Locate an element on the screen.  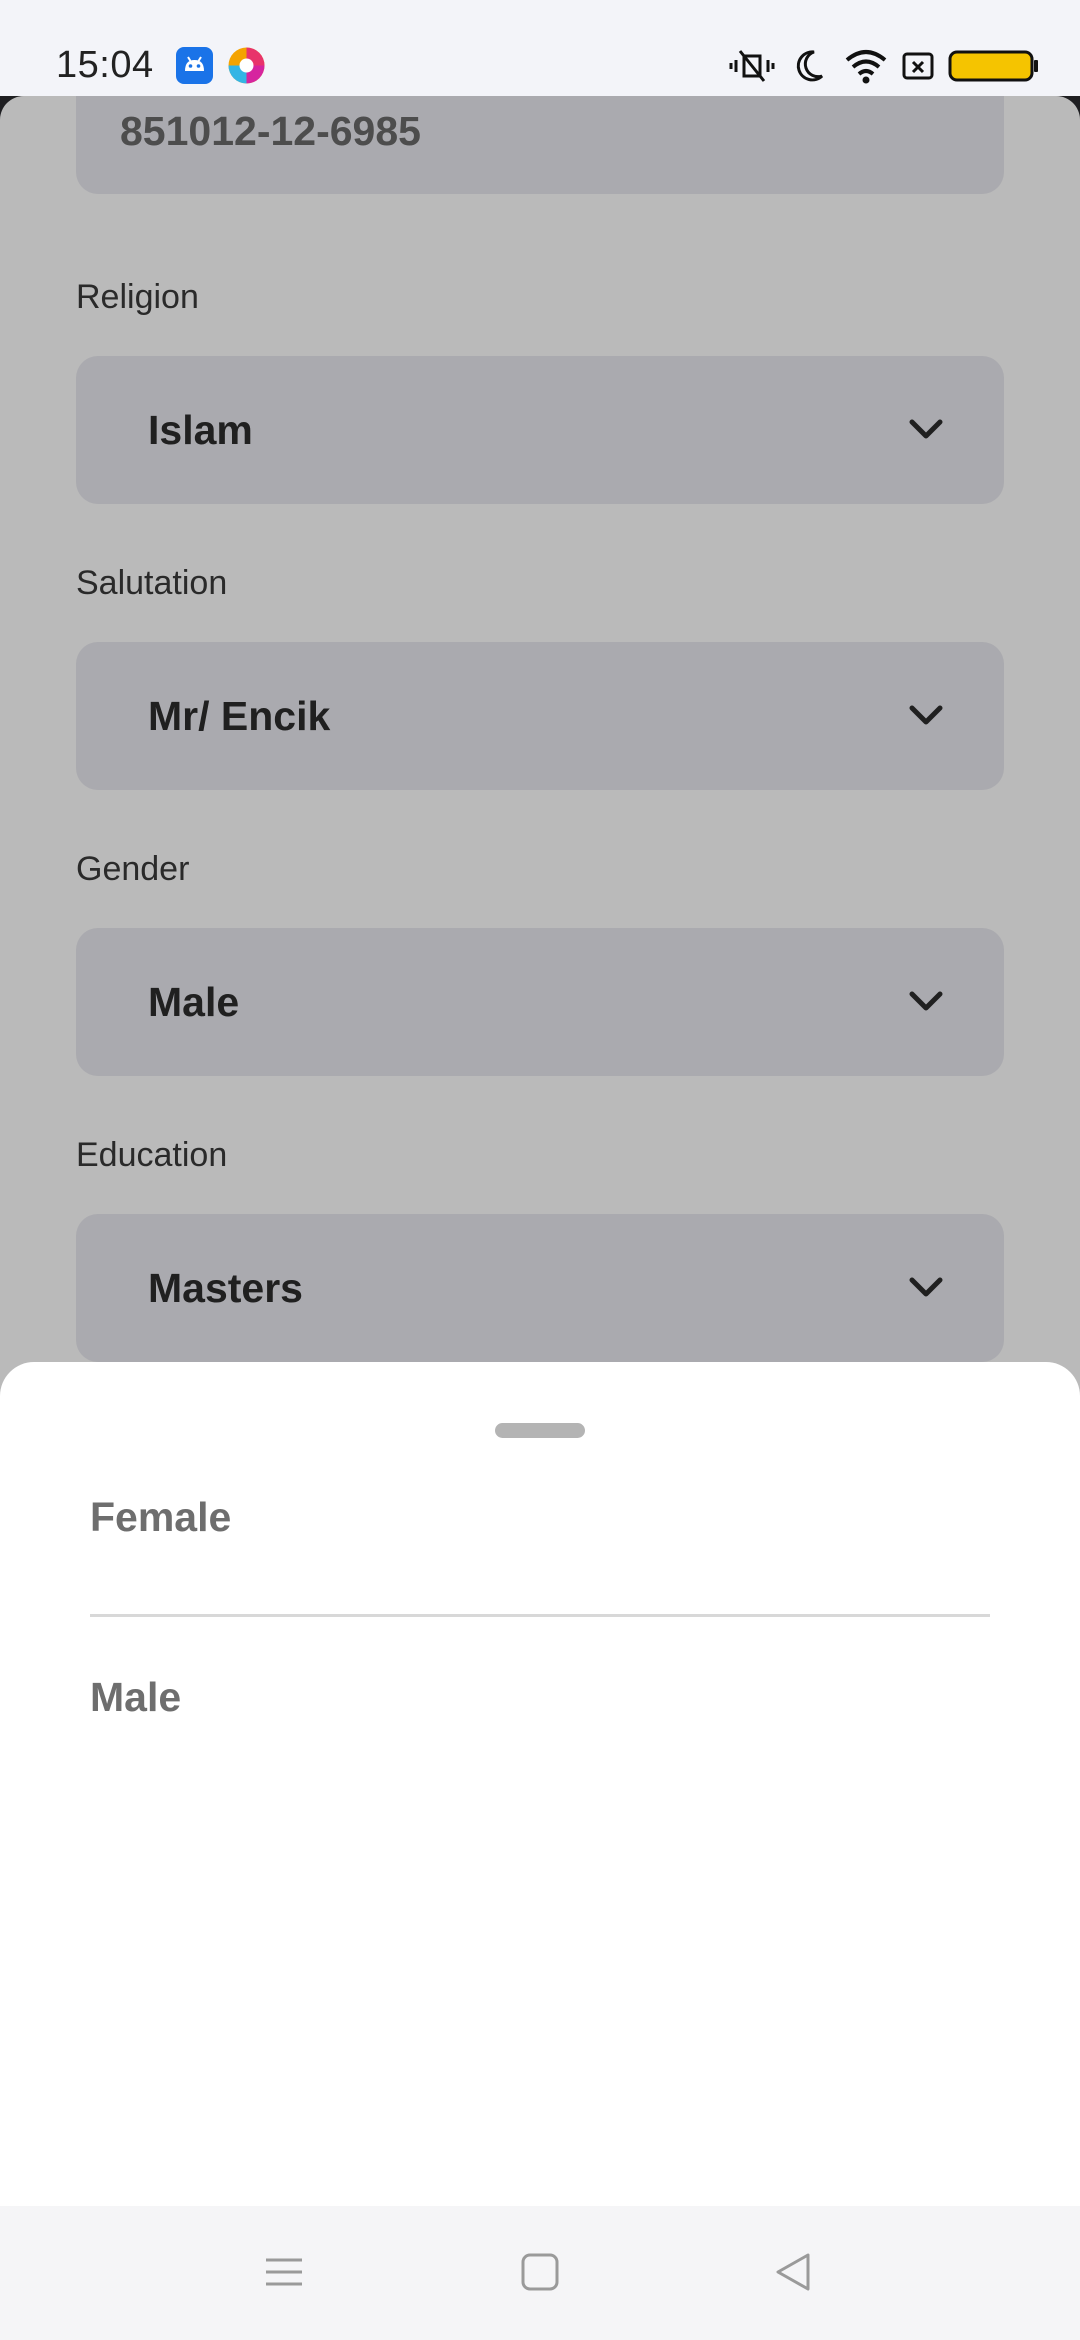
vibrate-off-icon is located at coordinates (752, 66).